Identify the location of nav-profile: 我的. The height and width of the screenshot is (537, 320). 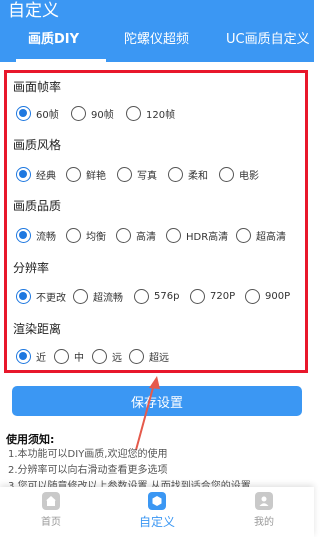
(264, 510).